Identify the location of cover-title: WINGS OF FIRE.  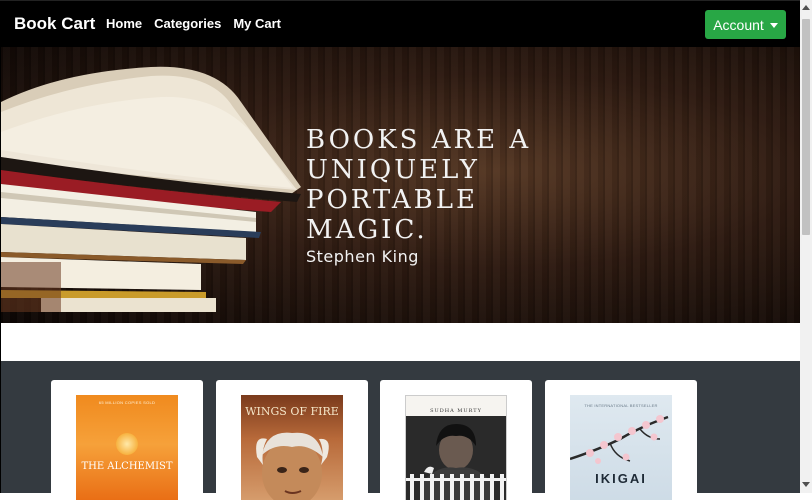
(292, 411).